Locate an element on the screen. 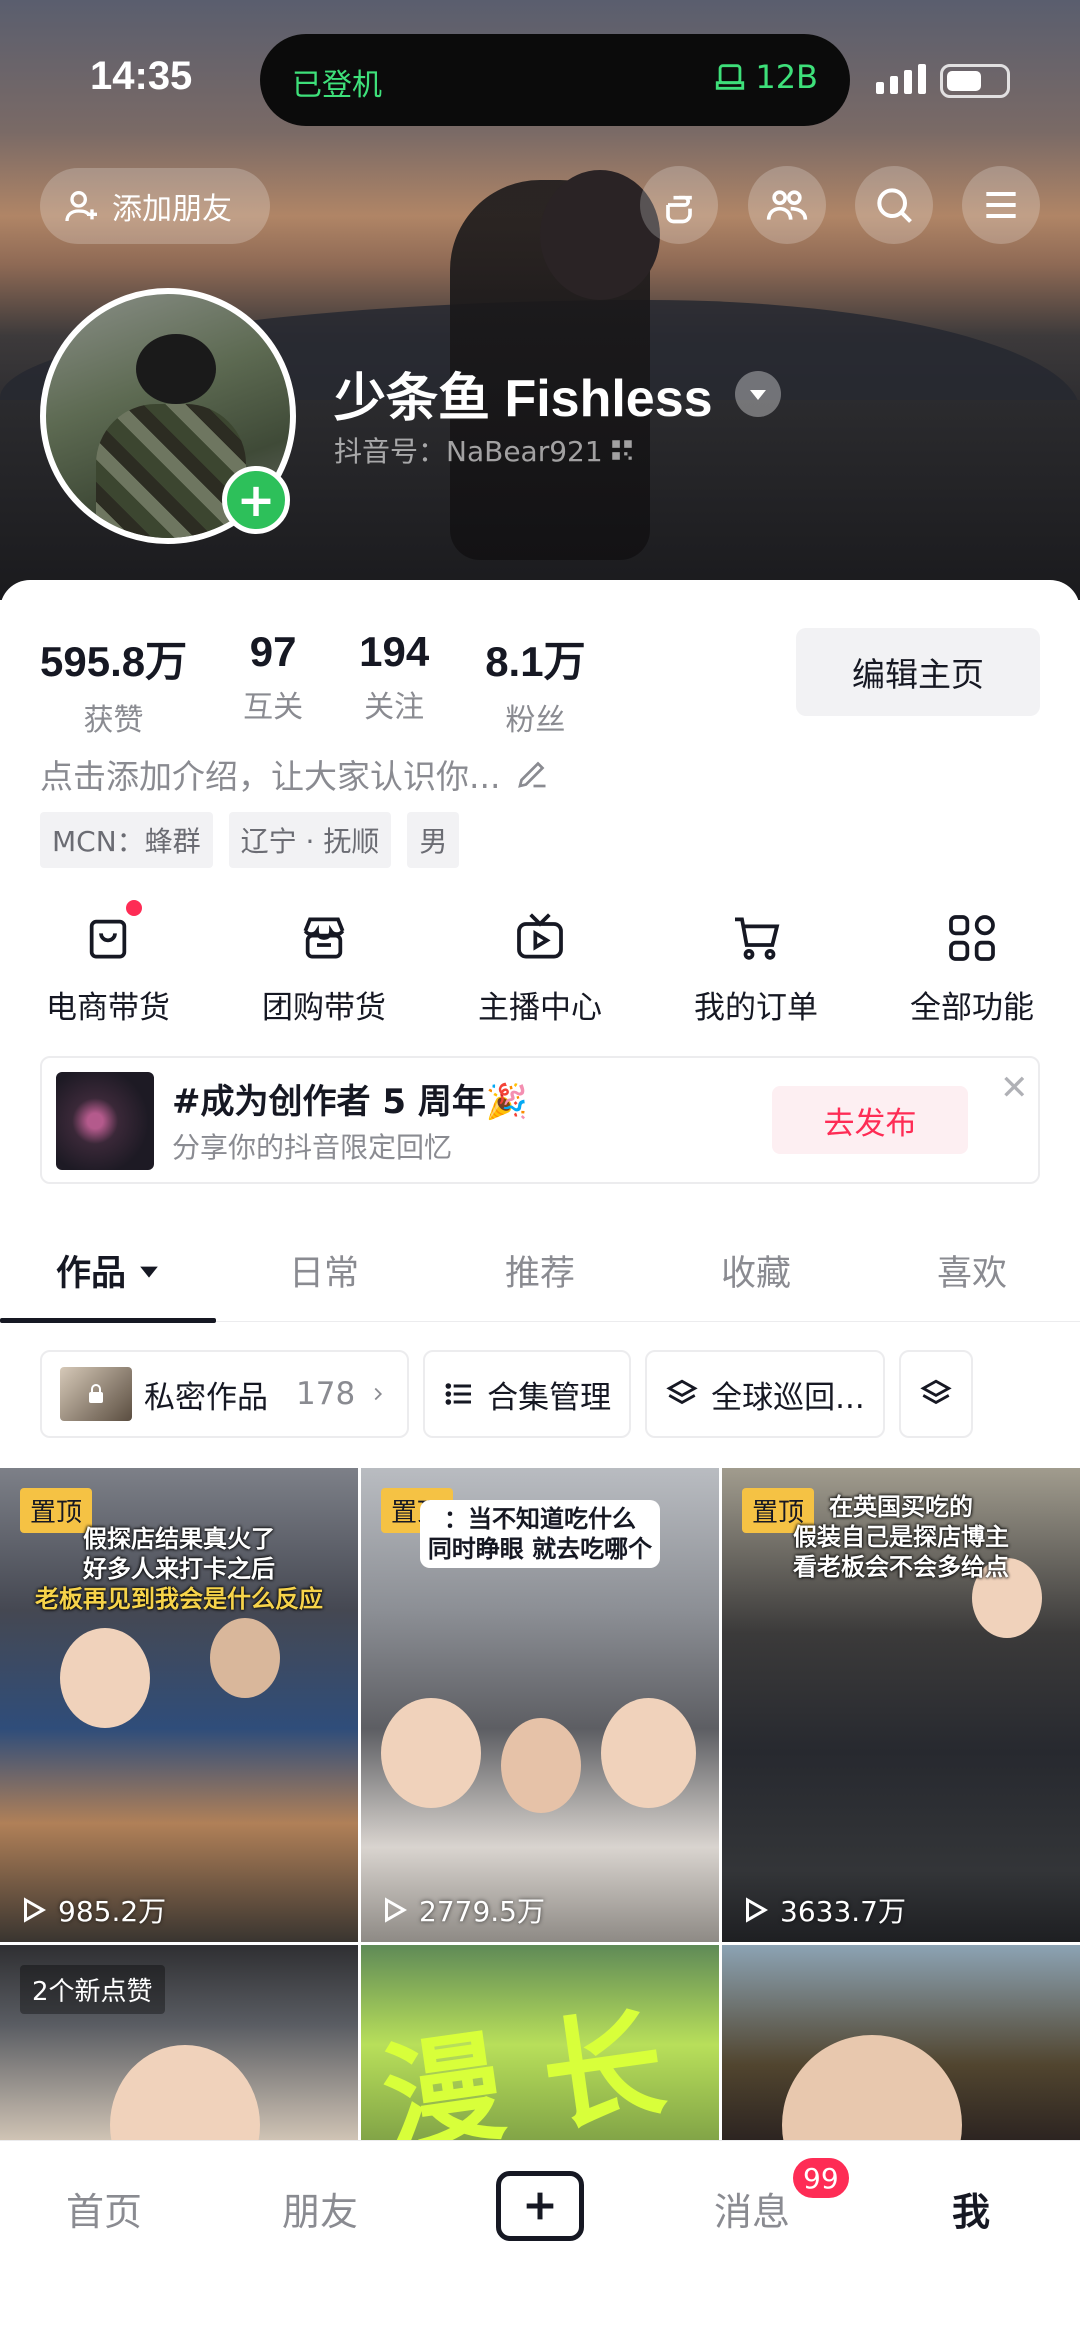 The height and width of the screenshot is (2347, 1080). add-friend-label: 添加朋友 is located at coordinates (172, 209).